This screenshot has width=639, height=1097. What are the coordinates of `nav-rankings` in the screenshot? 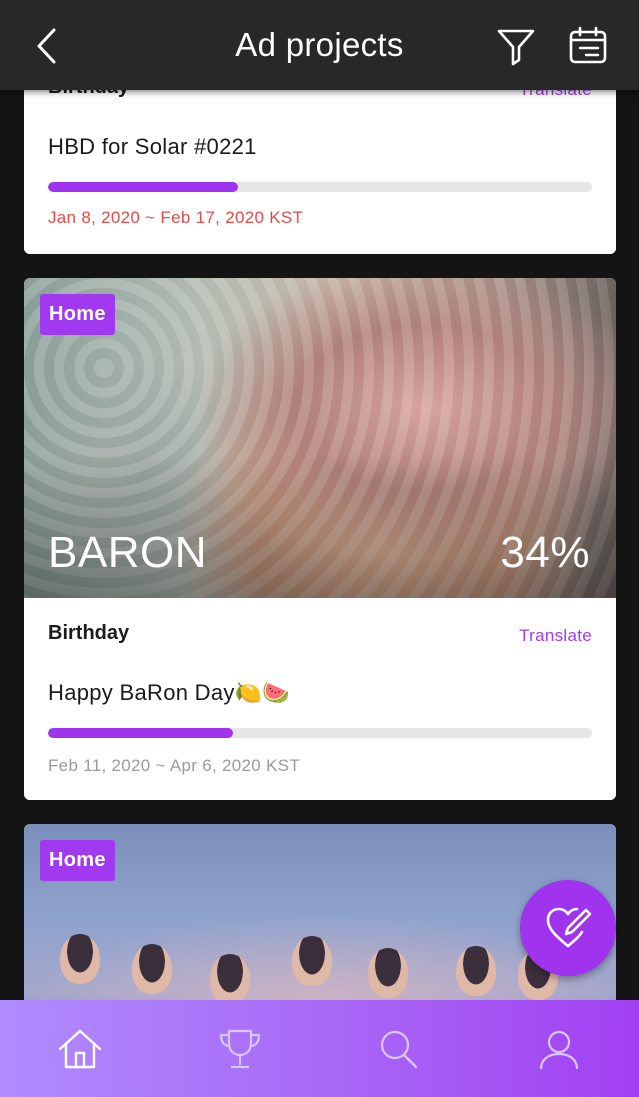 It's located at (240, 1048).